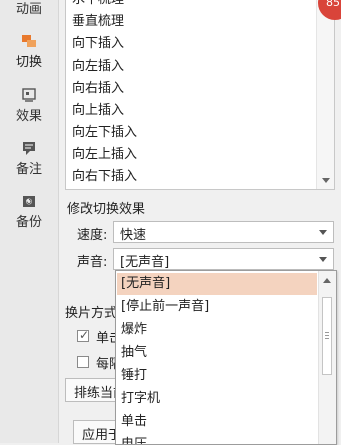 The width and height of the screenshot is (341, 445). Describe the element at coordinates (98, 44) in the screenshot. I see `list-item: 向下插入` at that location.